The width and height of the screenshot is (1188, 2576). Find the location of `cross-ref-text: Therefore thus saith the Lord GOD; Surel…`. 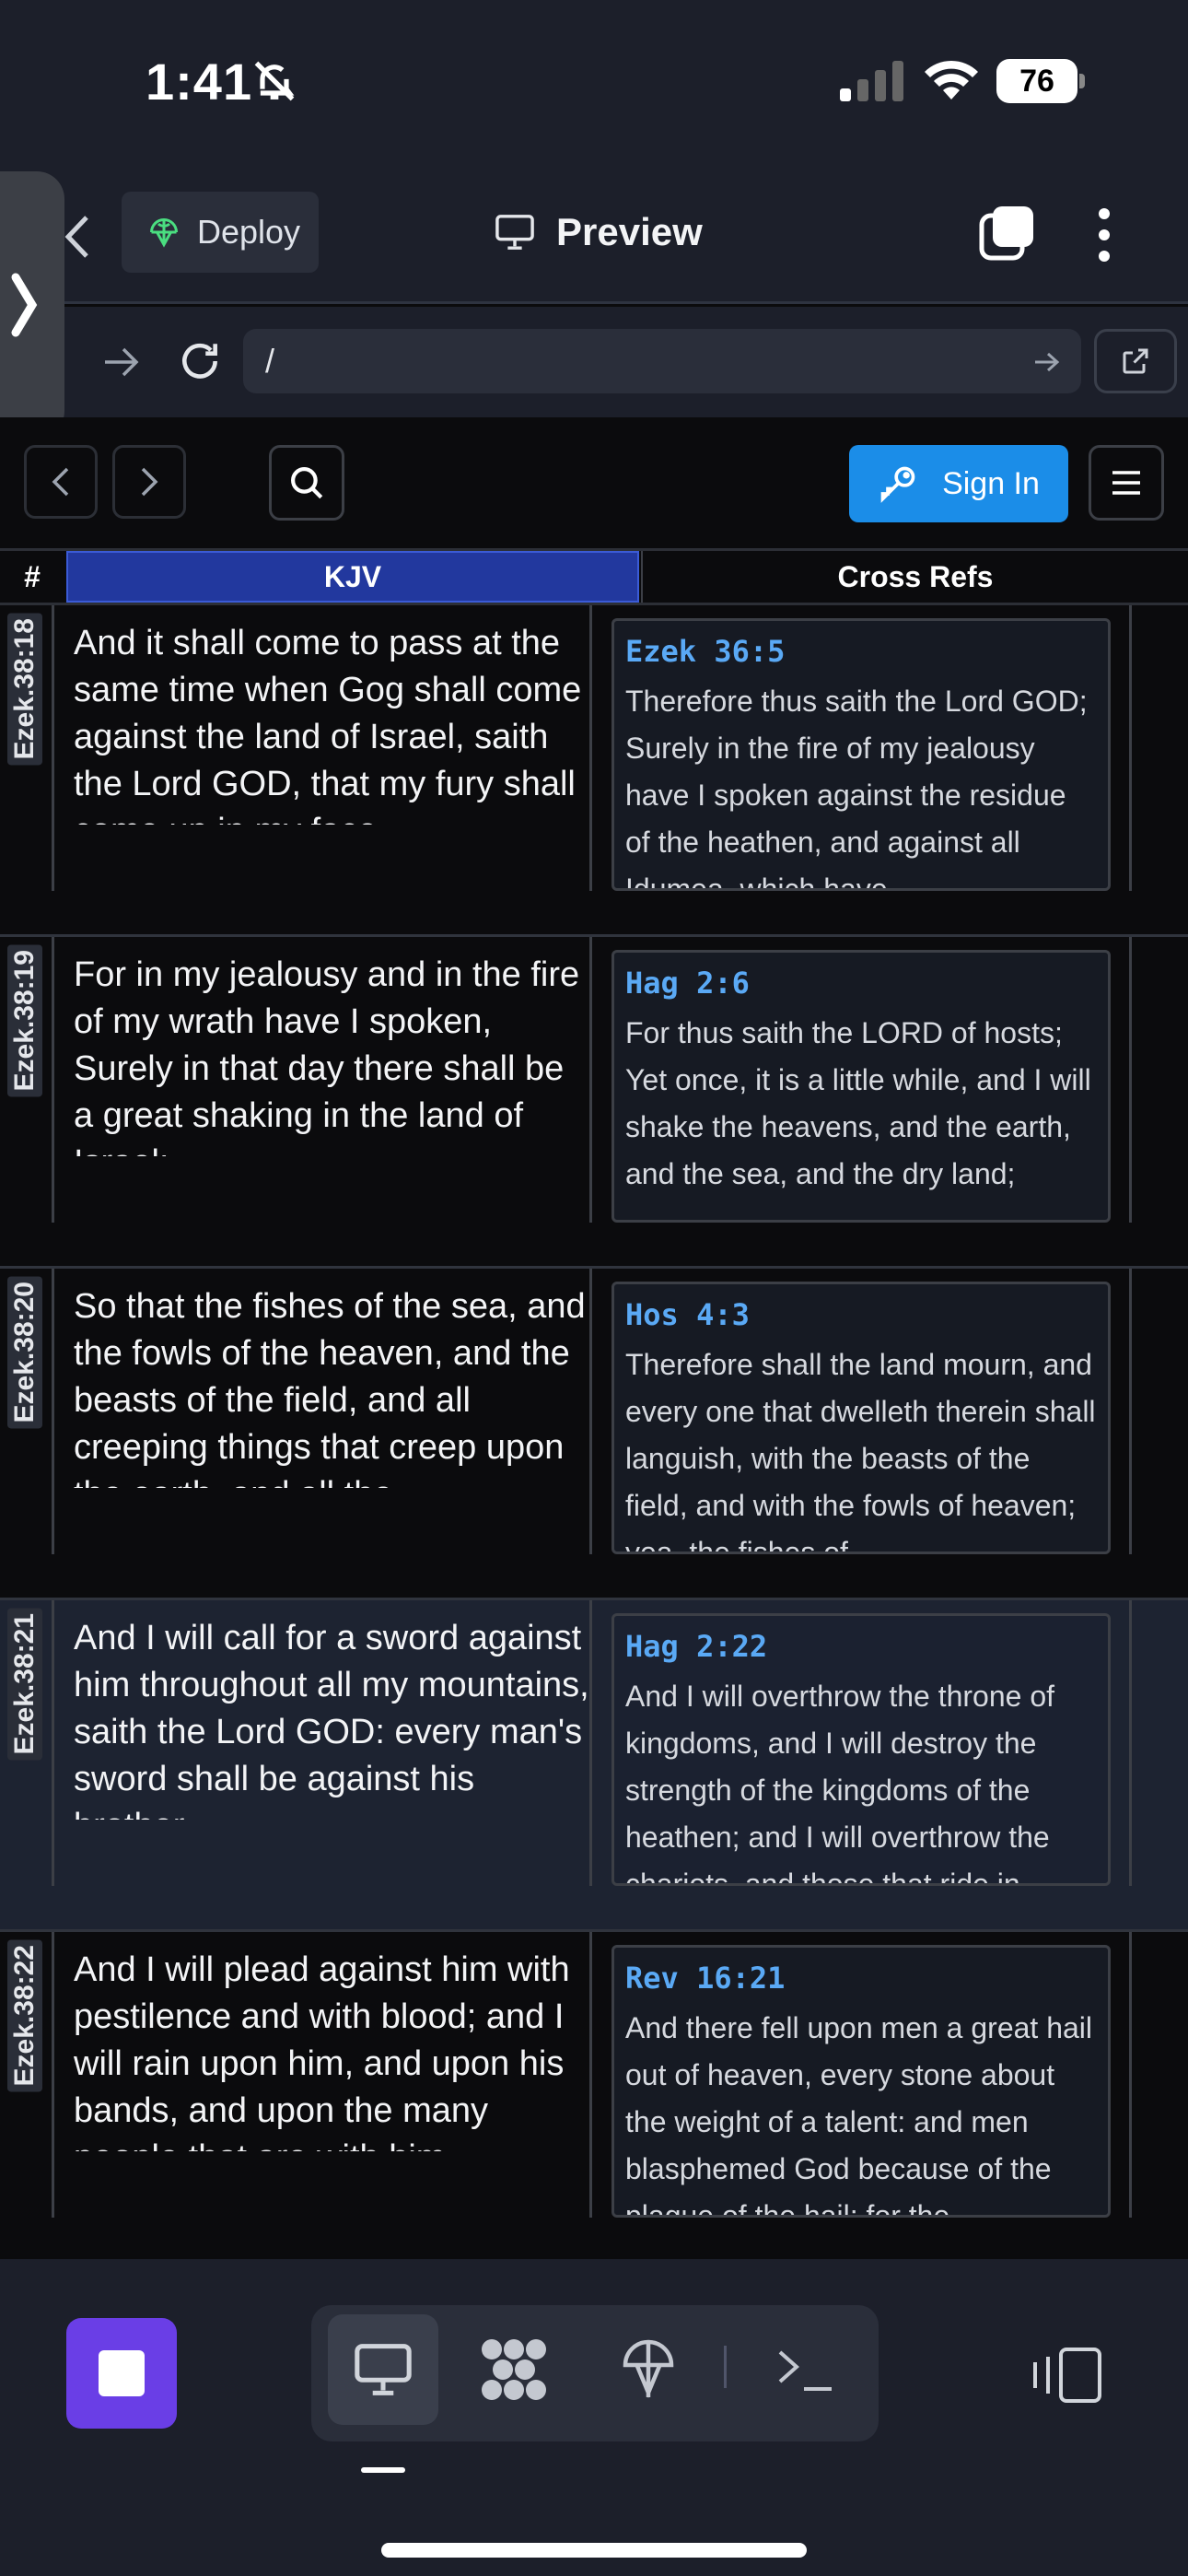

cross-ref-text: Therefore thus saith the Lord GOD; Surel… is located at coordinates (856, 788).